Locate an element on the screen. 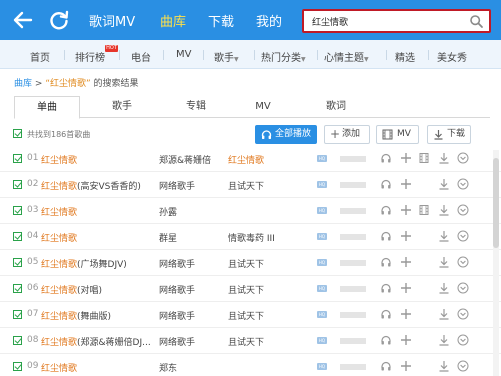  song-row: 04 红尘情歌 群星 情歌毒药 III HQ is located at coordinates (250, 237).